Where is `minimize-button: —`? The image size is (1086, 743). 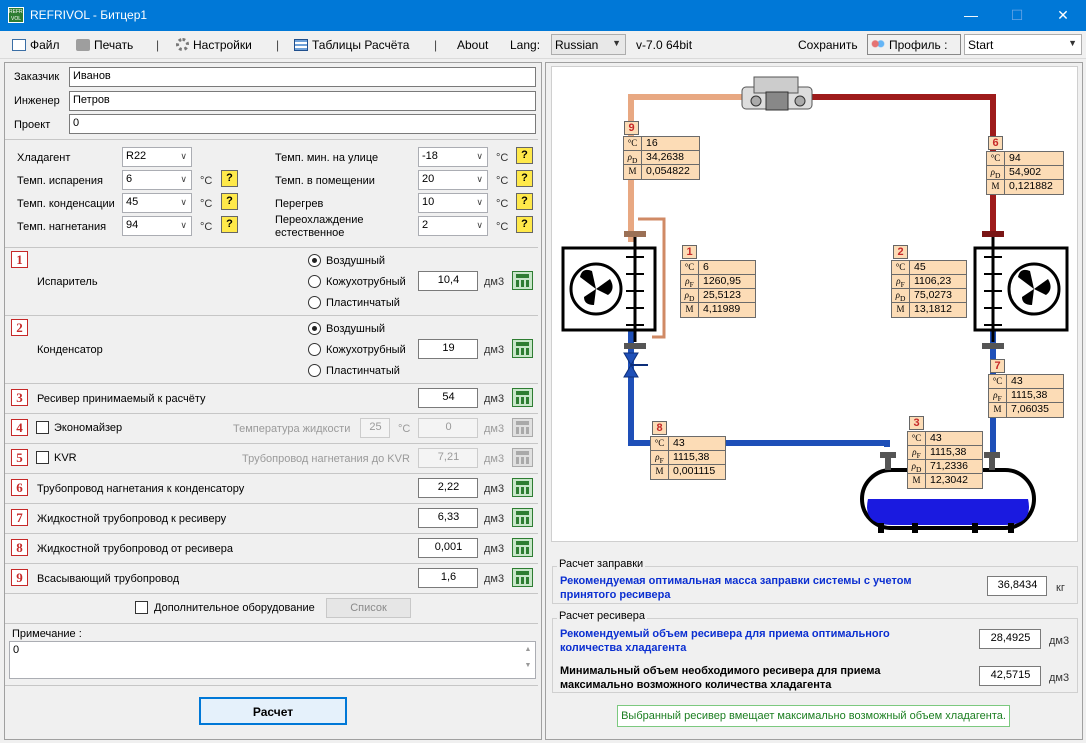
minimize-button: — is located at coordinates (971, 15).